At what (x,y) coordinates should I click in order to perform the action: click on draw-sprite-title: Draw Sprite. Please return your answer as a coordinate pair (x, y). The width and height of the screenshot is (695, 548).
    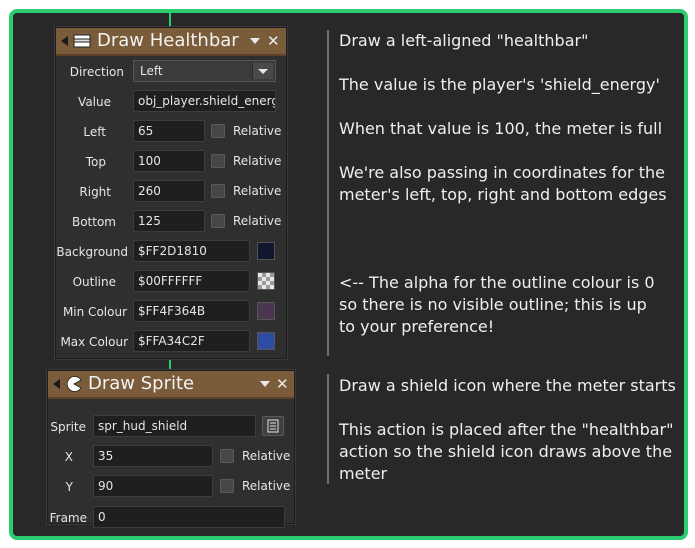
    Looking at the image, I should click on (141, 383).